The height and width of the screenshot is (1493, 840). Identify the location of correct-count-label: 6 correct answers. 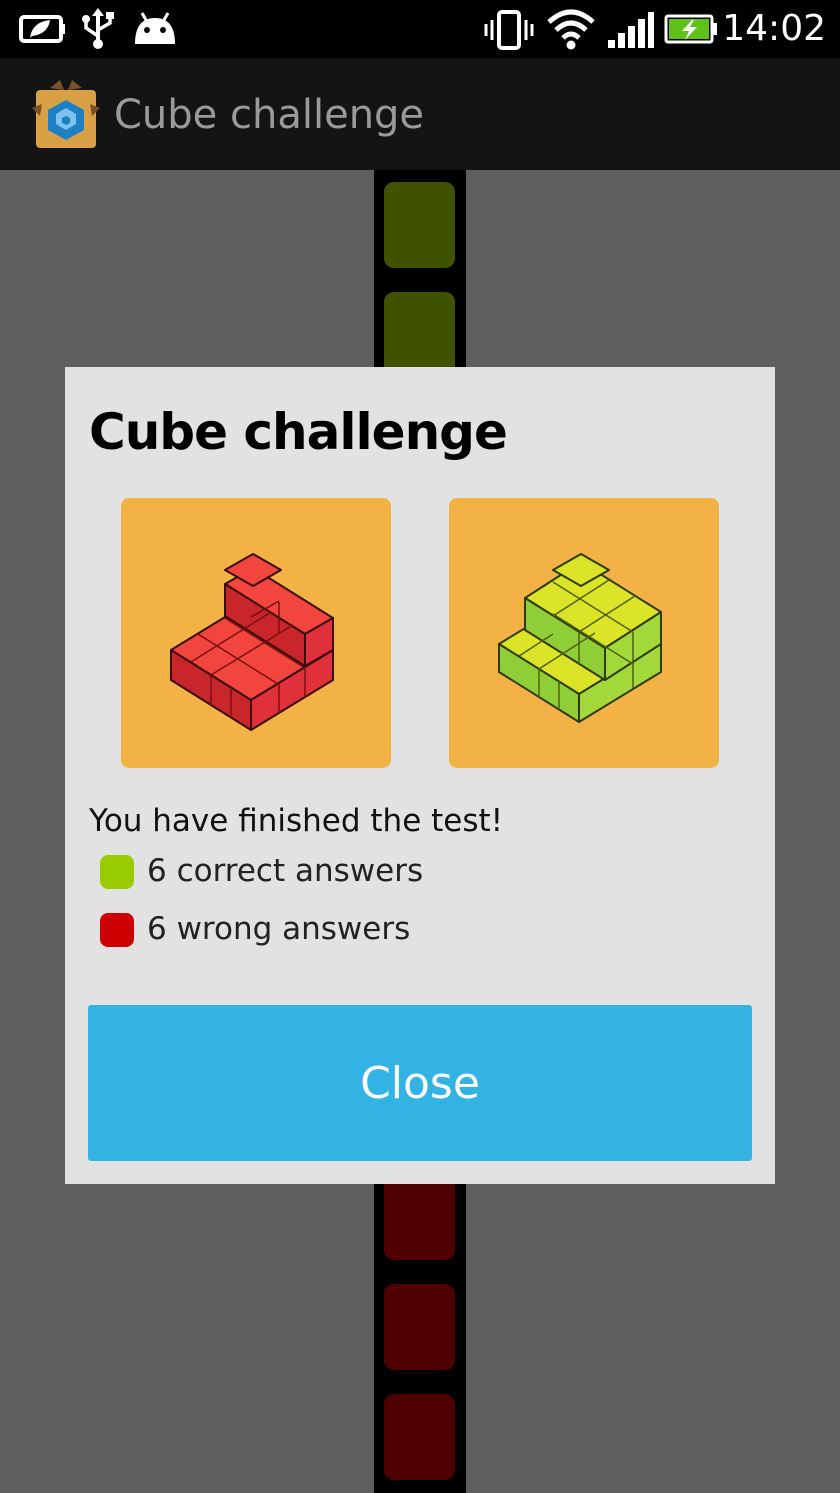
(285, 871).